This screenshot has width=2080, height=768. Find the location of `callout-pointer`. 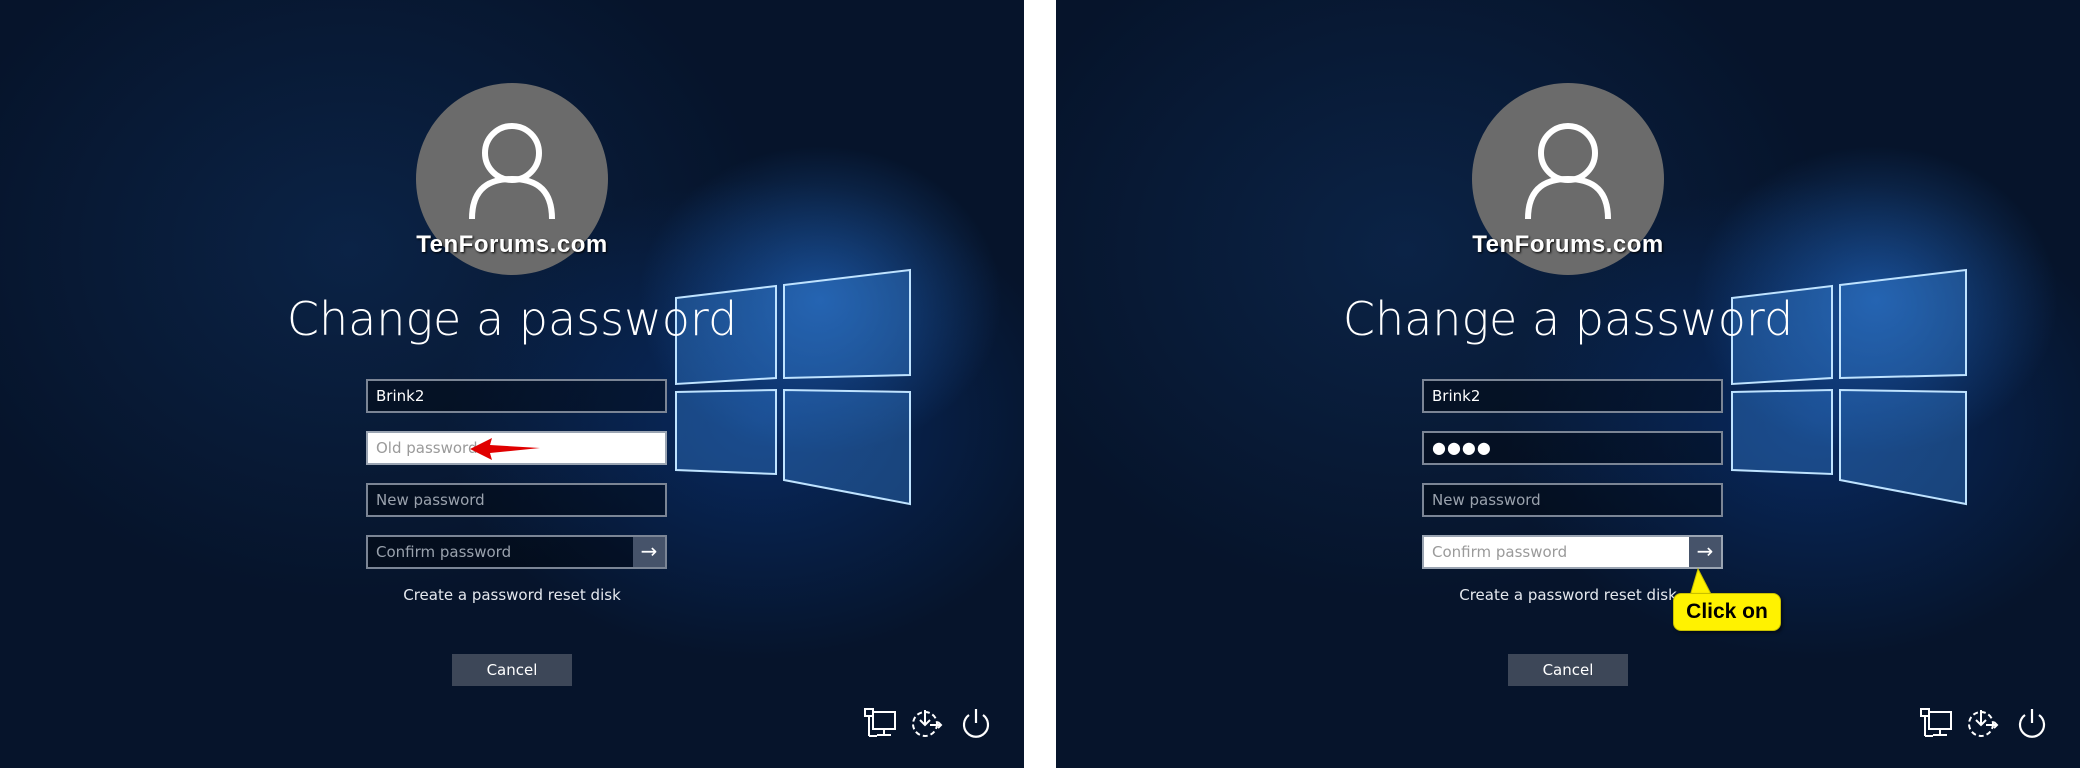

callout-pointer is located at coordinates (1701, 582).